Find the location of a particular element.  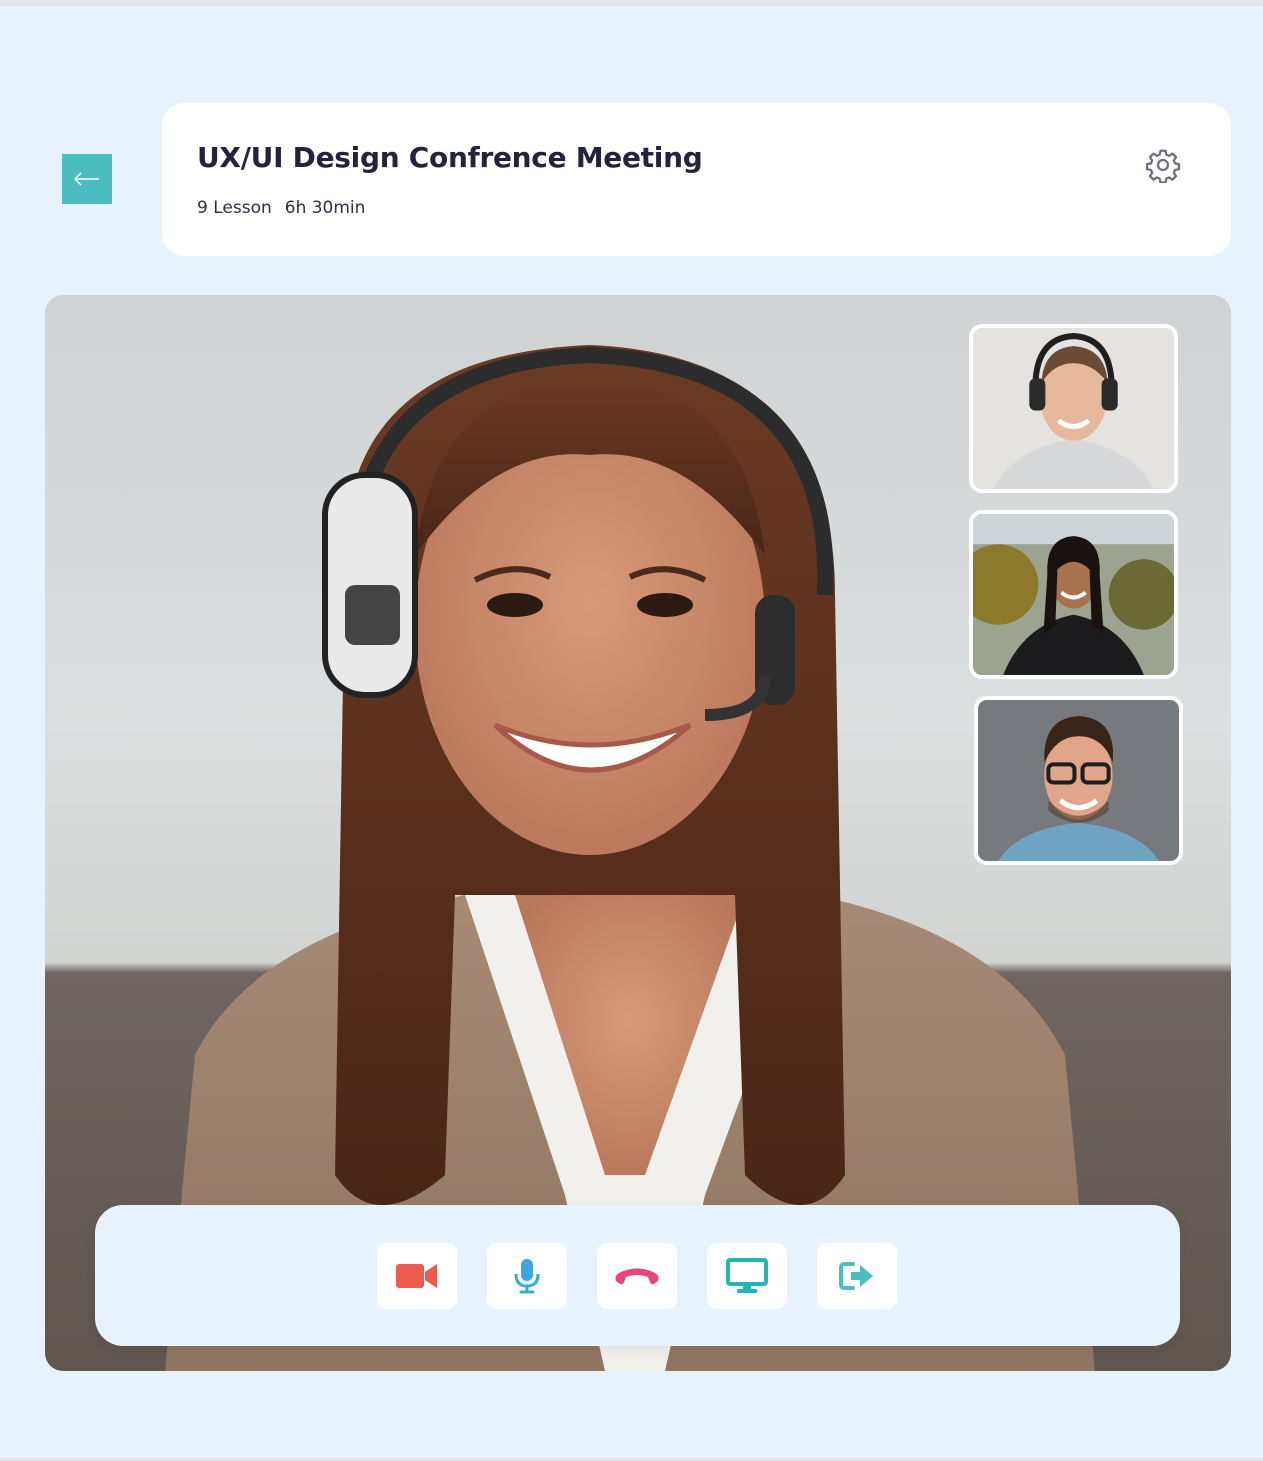

microphone-toggle-button is located at coordinates (527, 1276).